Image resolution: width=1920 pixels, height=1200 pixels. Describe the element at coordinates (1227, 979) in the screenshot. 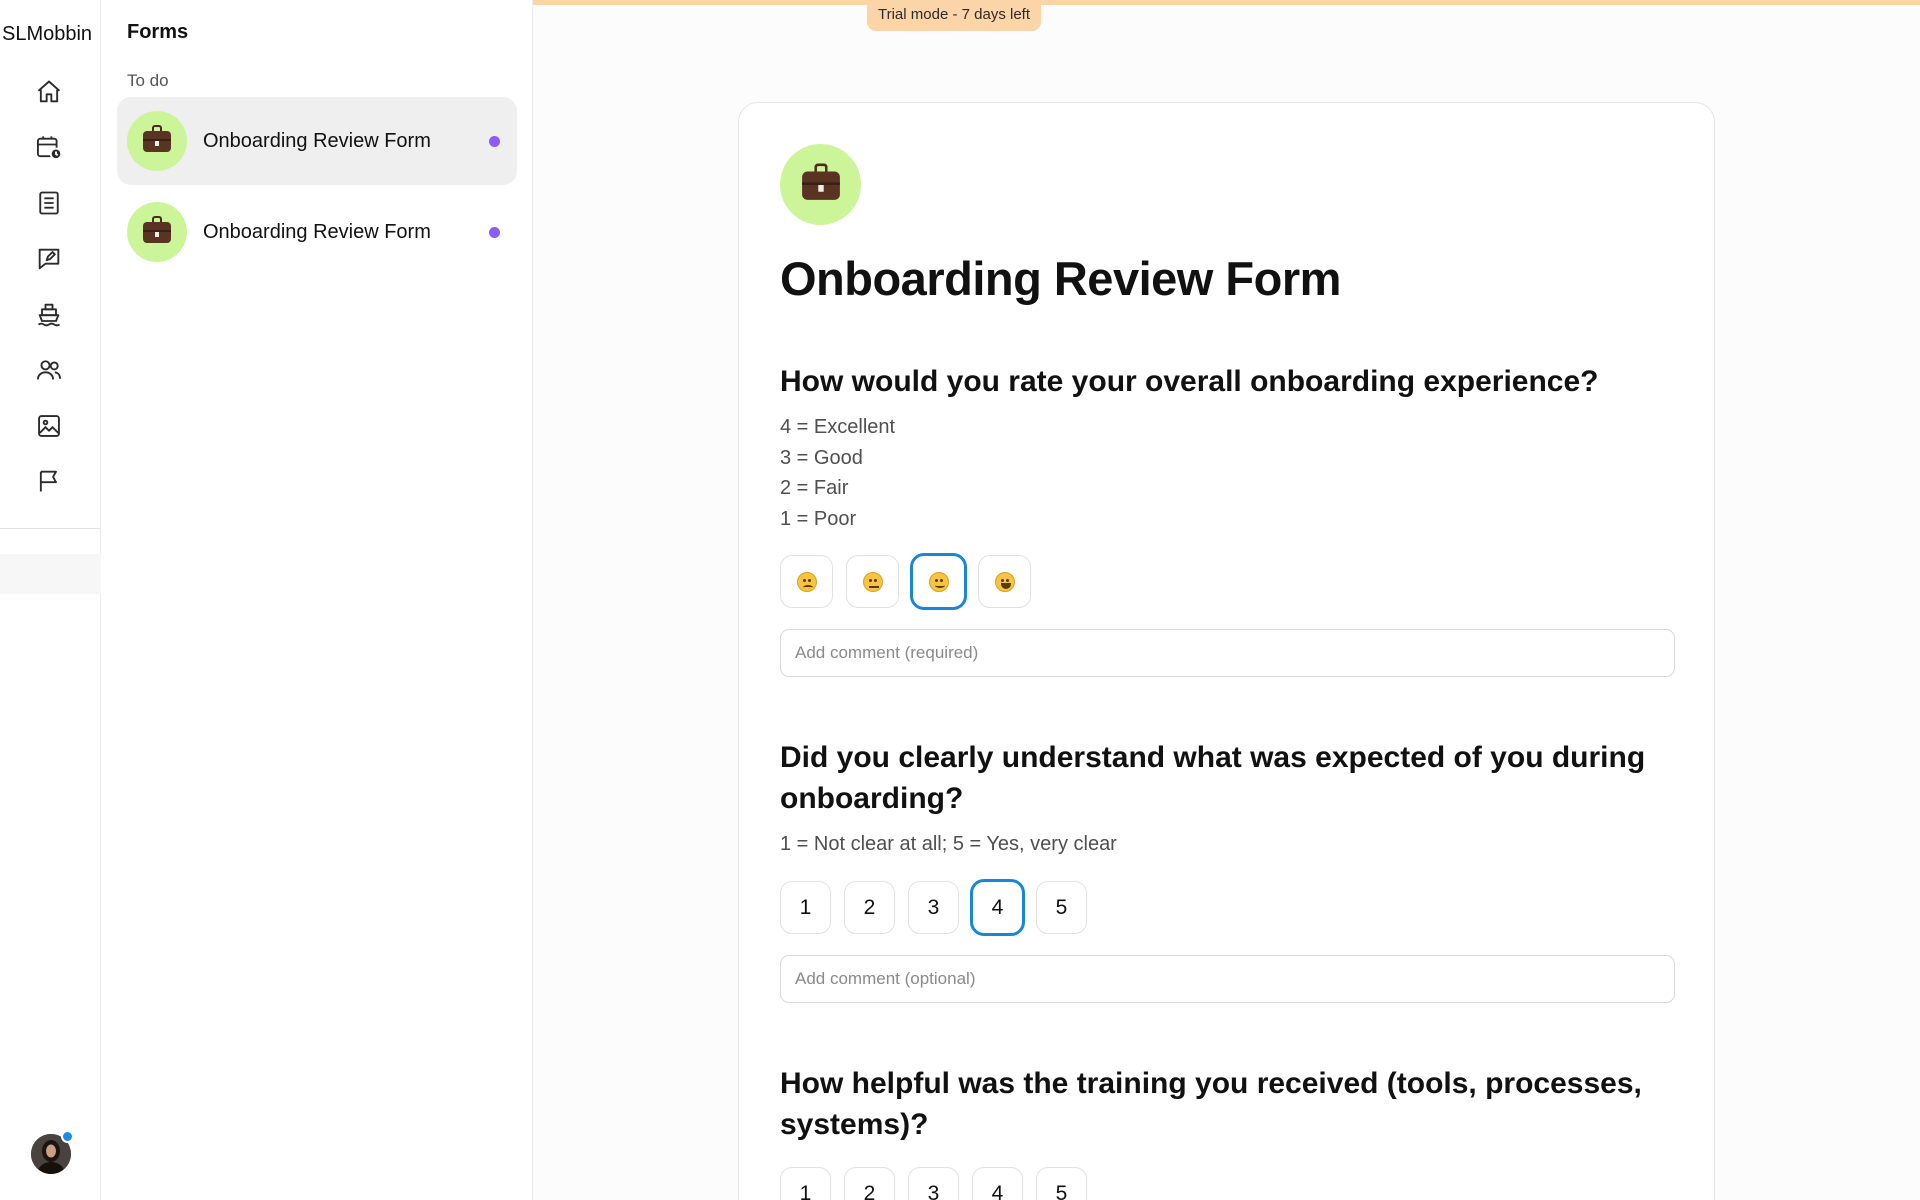

I see `comment-input-optional` at that location.